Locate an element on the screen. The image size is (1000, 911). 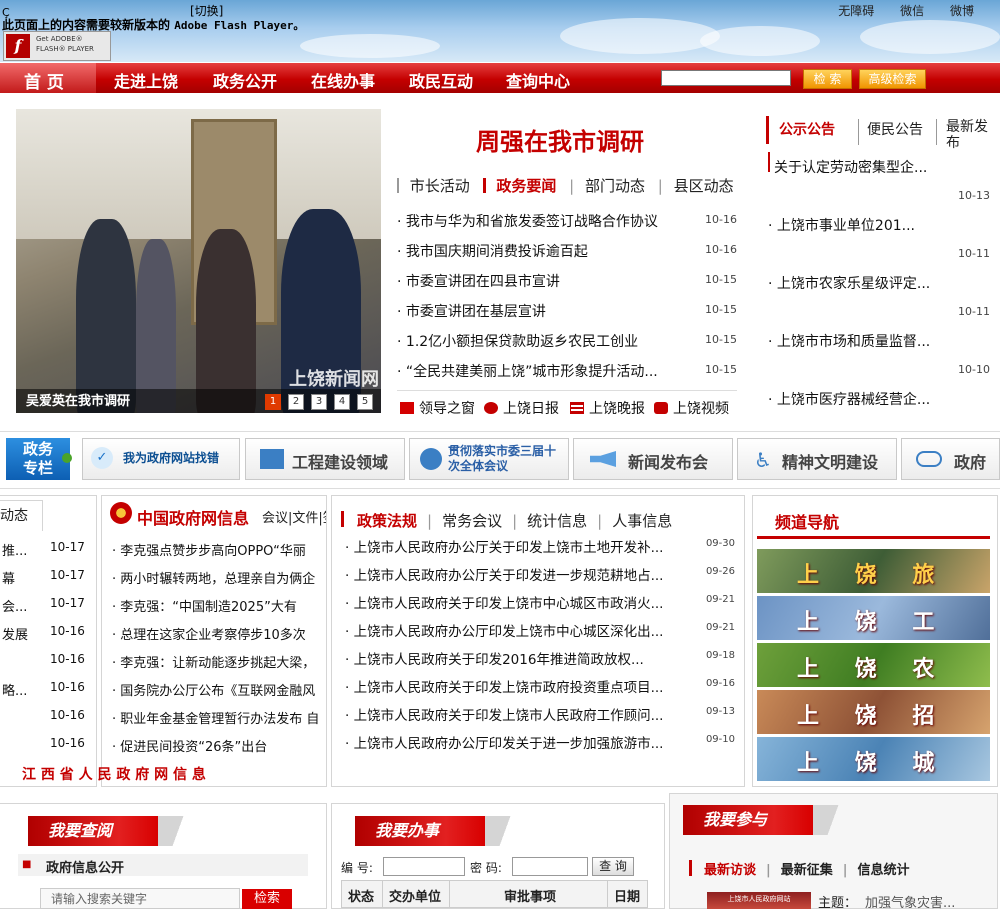
slide-page-5: 5 is located at coordinates (365, 402).